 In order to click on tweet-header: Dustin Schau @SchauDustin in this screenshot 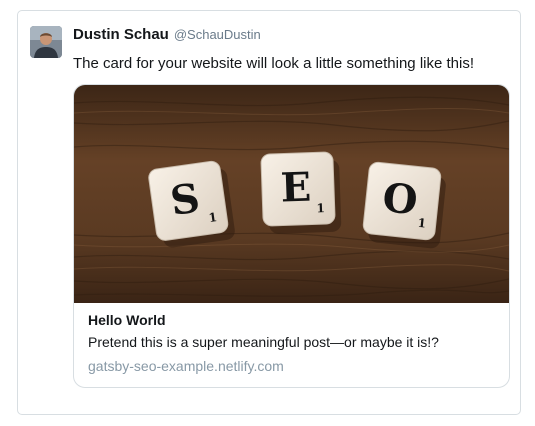, I will do `click(167, 35)`.